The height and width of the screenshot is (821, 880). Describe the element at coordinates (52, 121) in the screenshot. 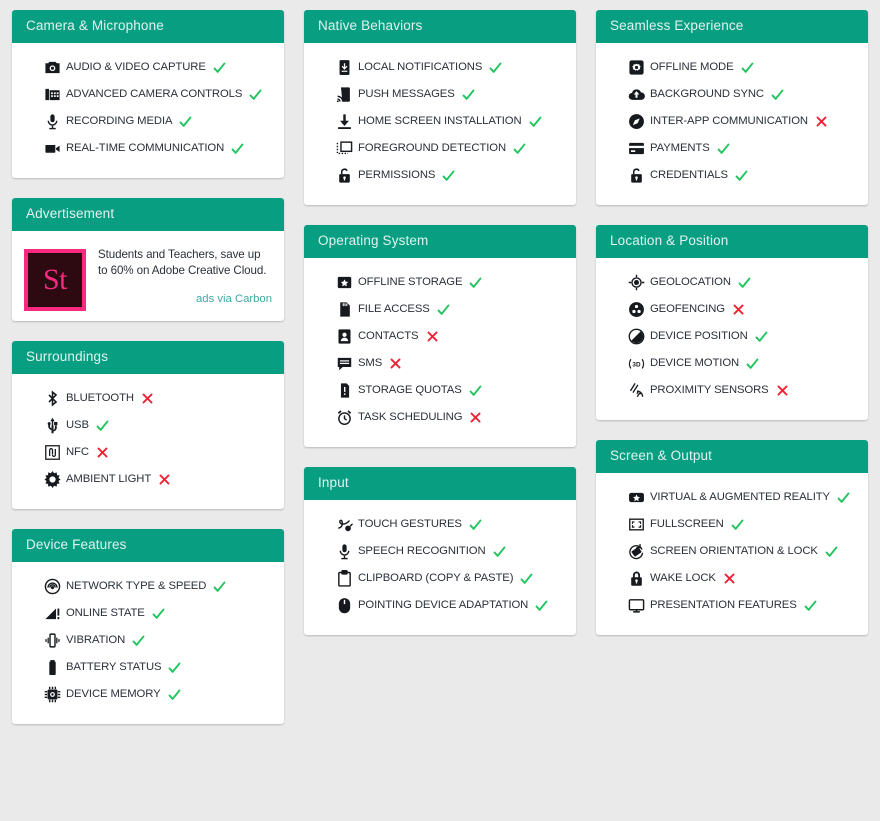

I see `microphone-icon` at that location.